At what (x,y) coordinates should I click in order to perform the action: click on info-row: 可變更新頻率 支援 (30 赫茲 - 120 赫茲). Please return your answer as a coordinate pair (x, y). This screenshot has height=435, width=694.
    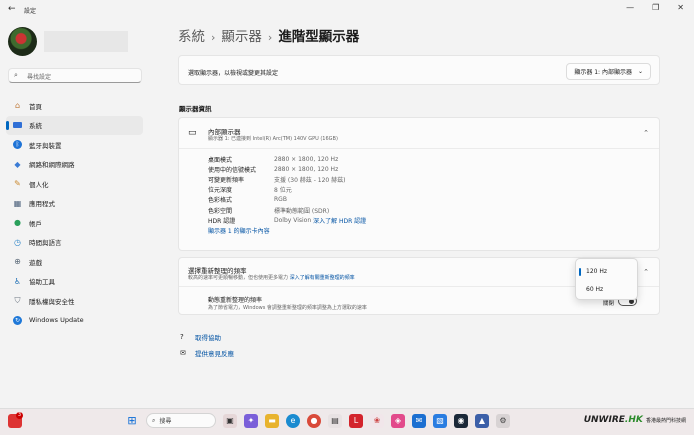
    Looking at the image, I should click on (287, 179).